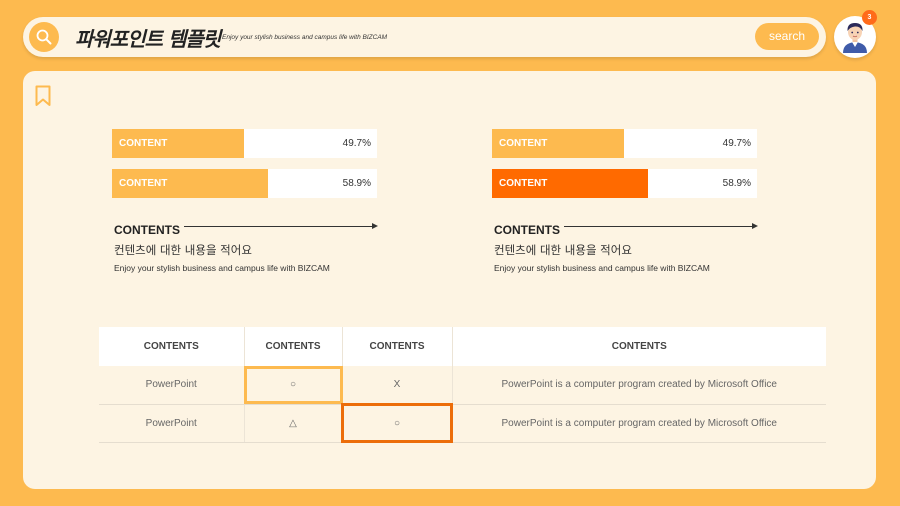 This screenshot has width=900, height=506. What do you see at coordinates (397, 423) in the screenshot?
I see `highlight-box-dark` at bounding box center [397, 423].